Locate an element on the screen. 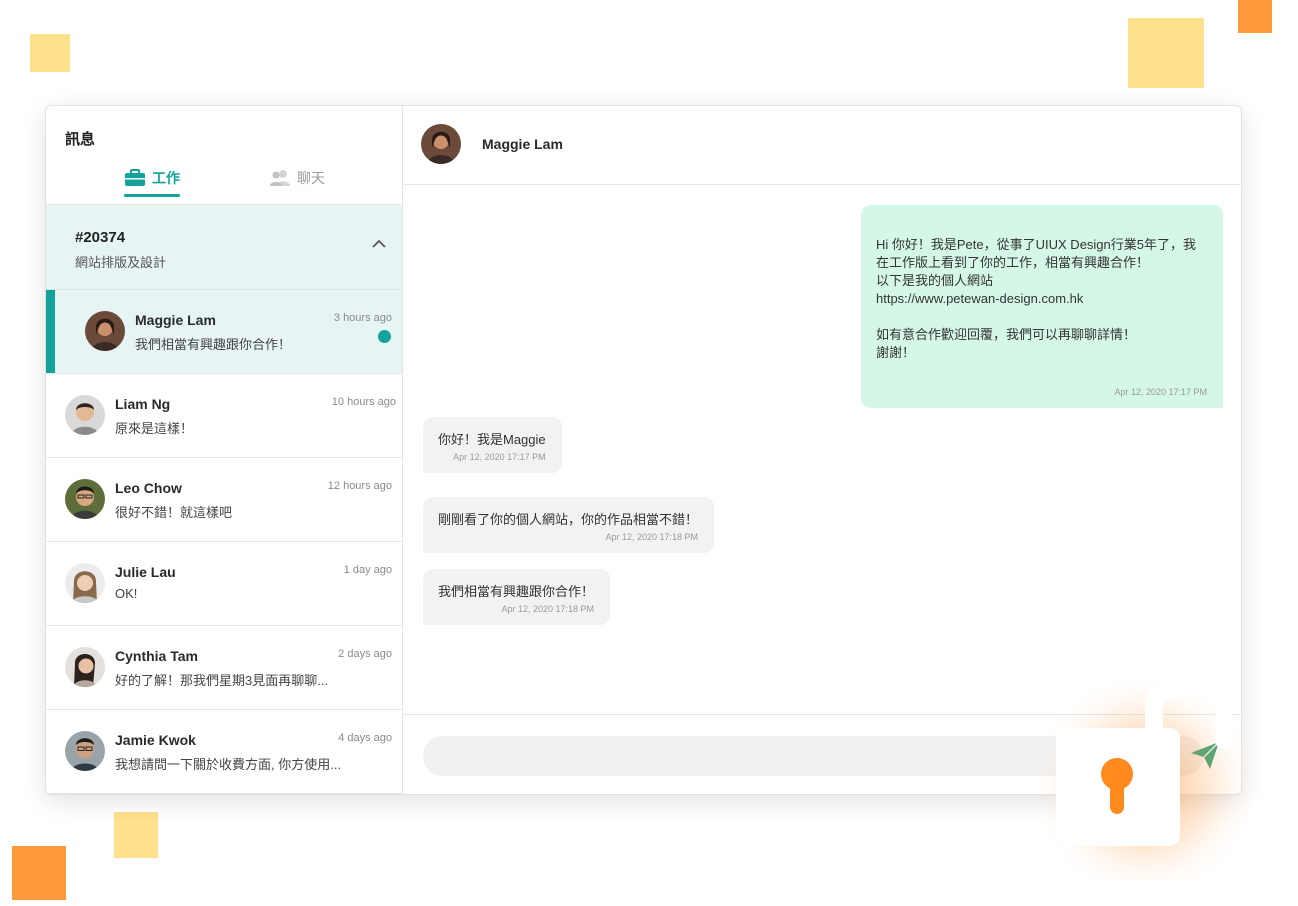  conversation-time: 4 days ago is located at coordinates (365, 738).